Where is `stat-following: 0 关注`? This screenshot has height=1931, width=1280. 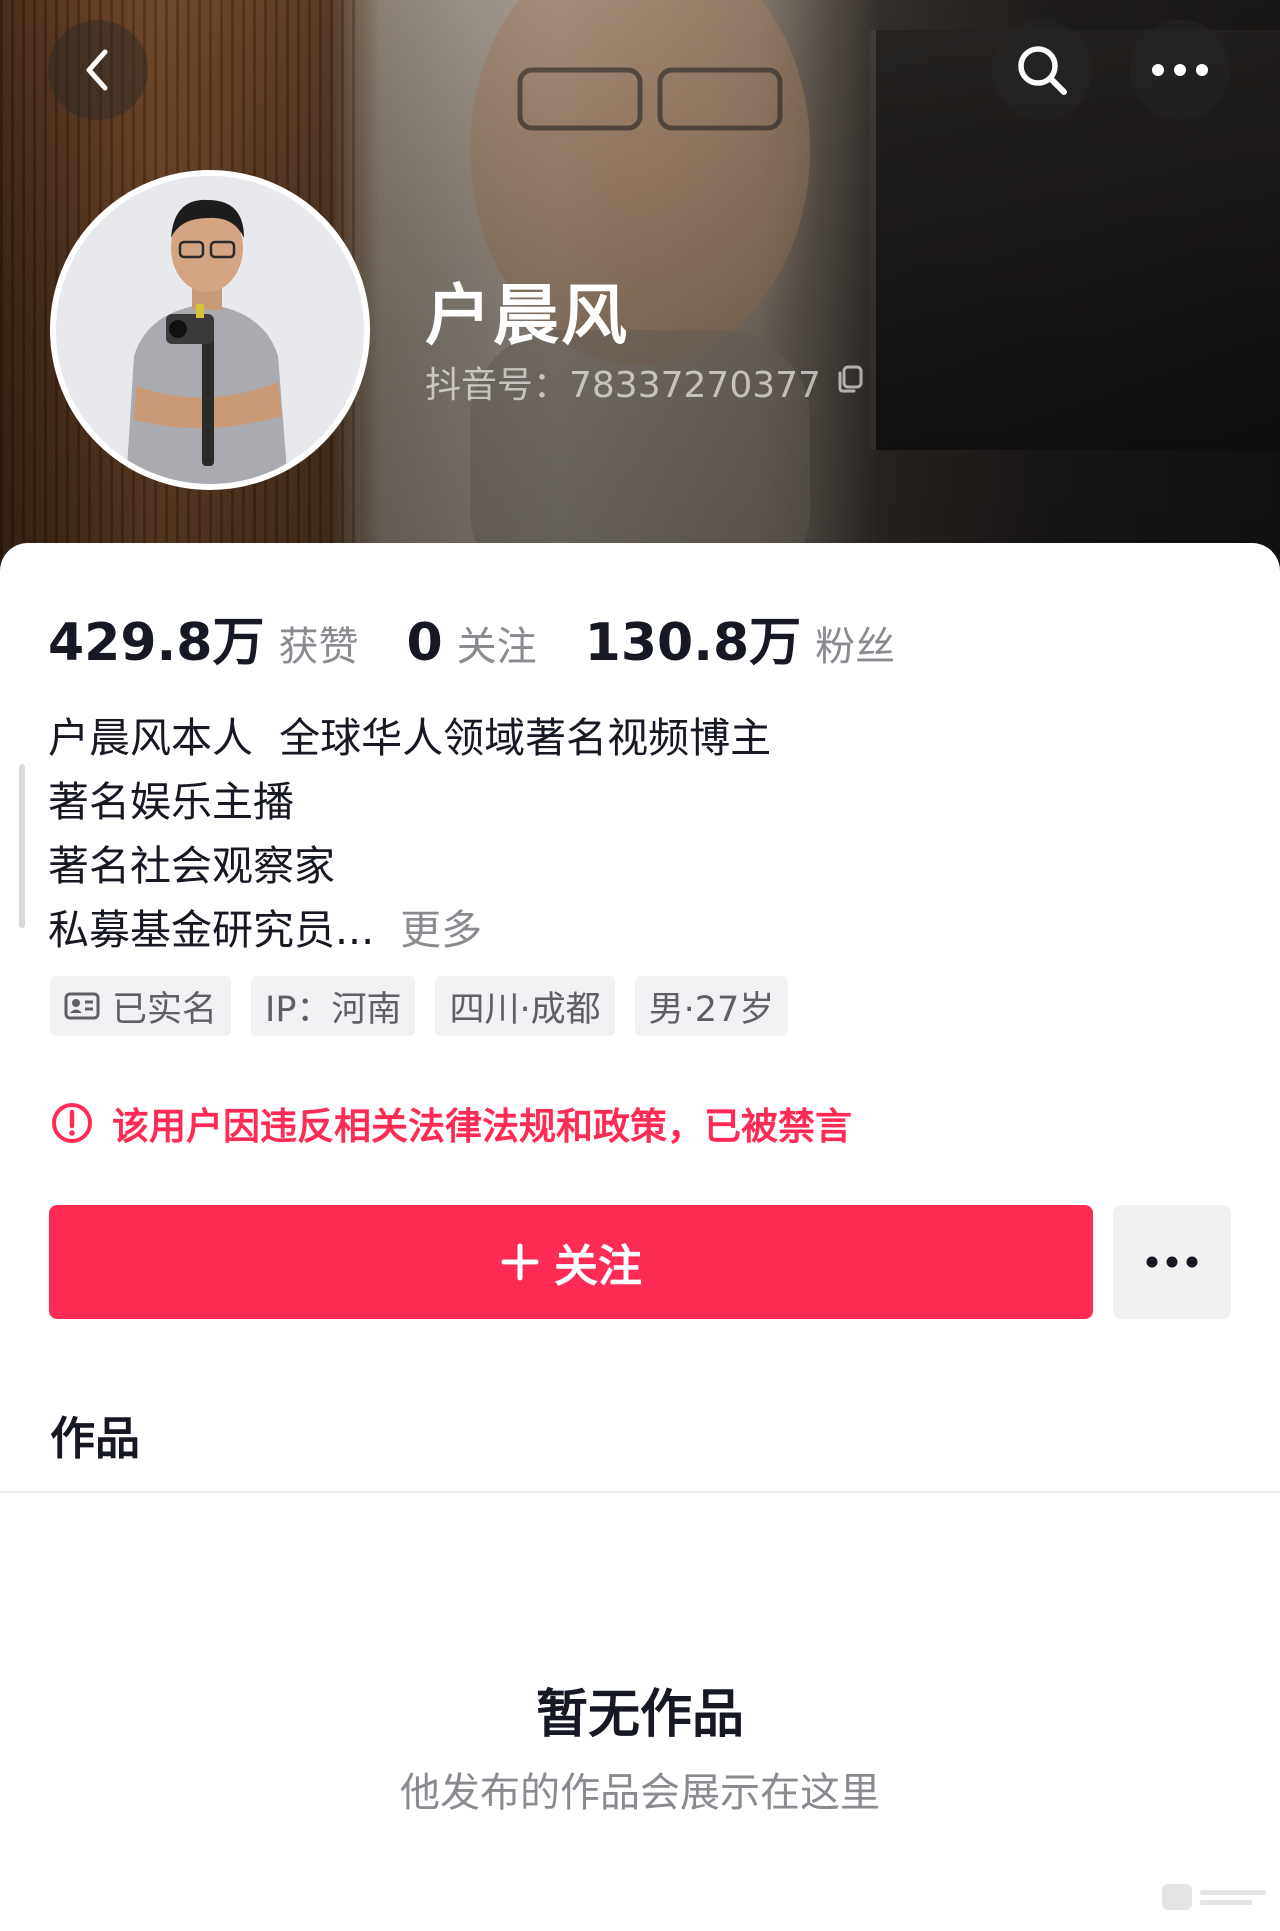
stat-following: 0 关注 is located at coordinates (471, 643).